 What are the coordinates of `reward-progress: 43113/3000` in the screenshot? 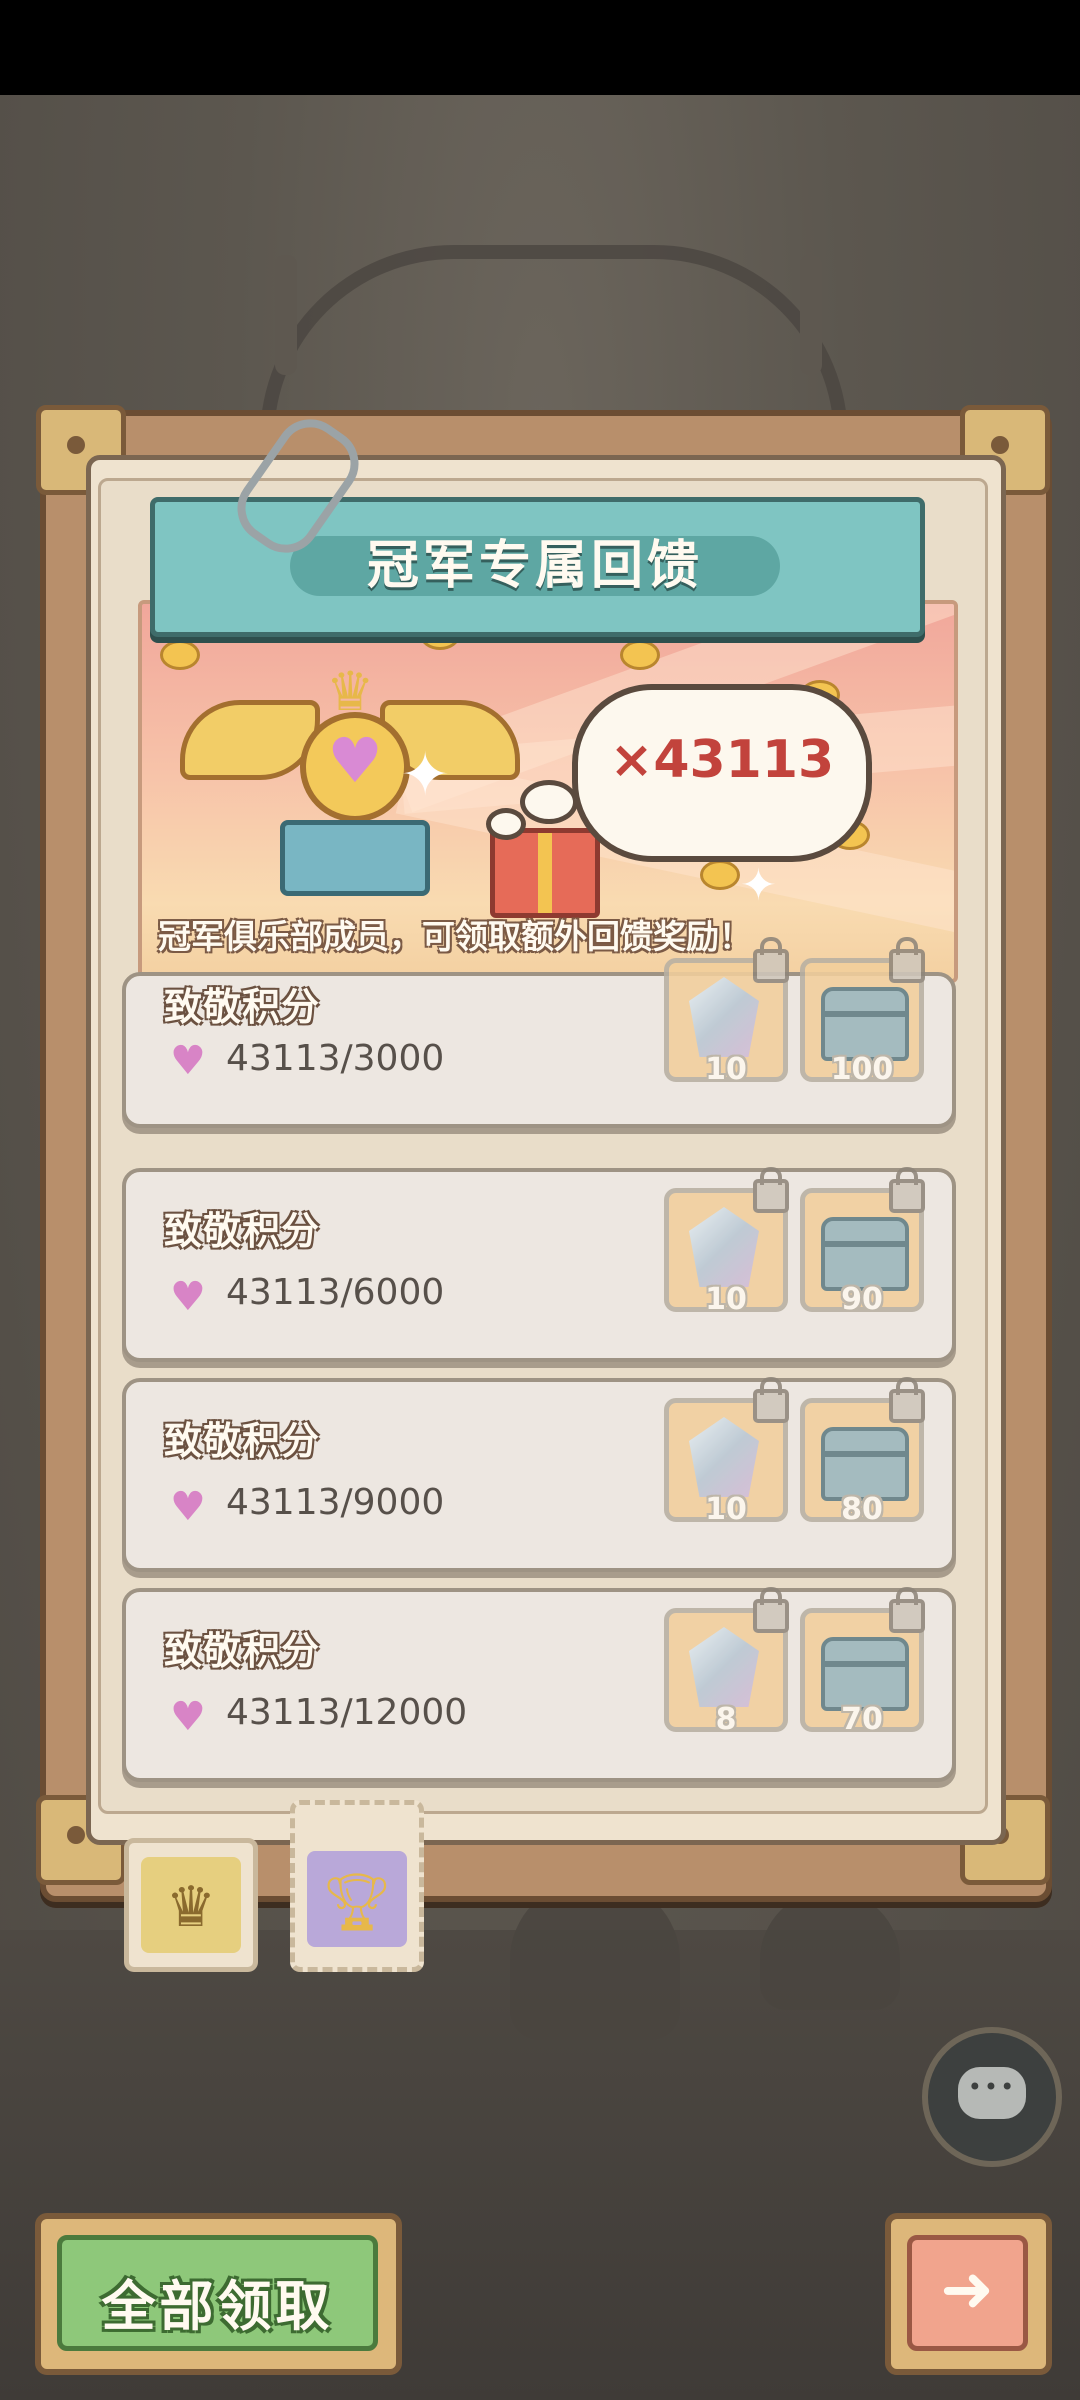 It's located at (335, 1058).